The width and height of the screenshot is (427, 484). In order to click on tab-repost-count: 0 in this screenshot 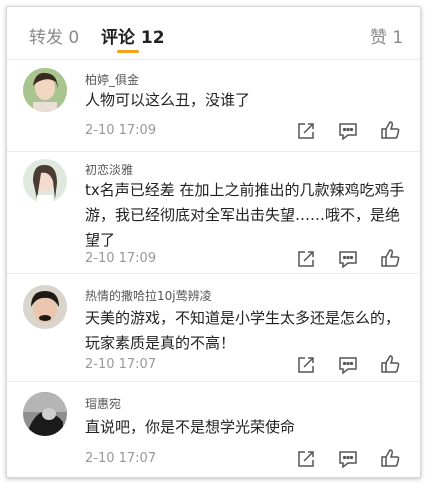, I will do `click(74, 38)`.